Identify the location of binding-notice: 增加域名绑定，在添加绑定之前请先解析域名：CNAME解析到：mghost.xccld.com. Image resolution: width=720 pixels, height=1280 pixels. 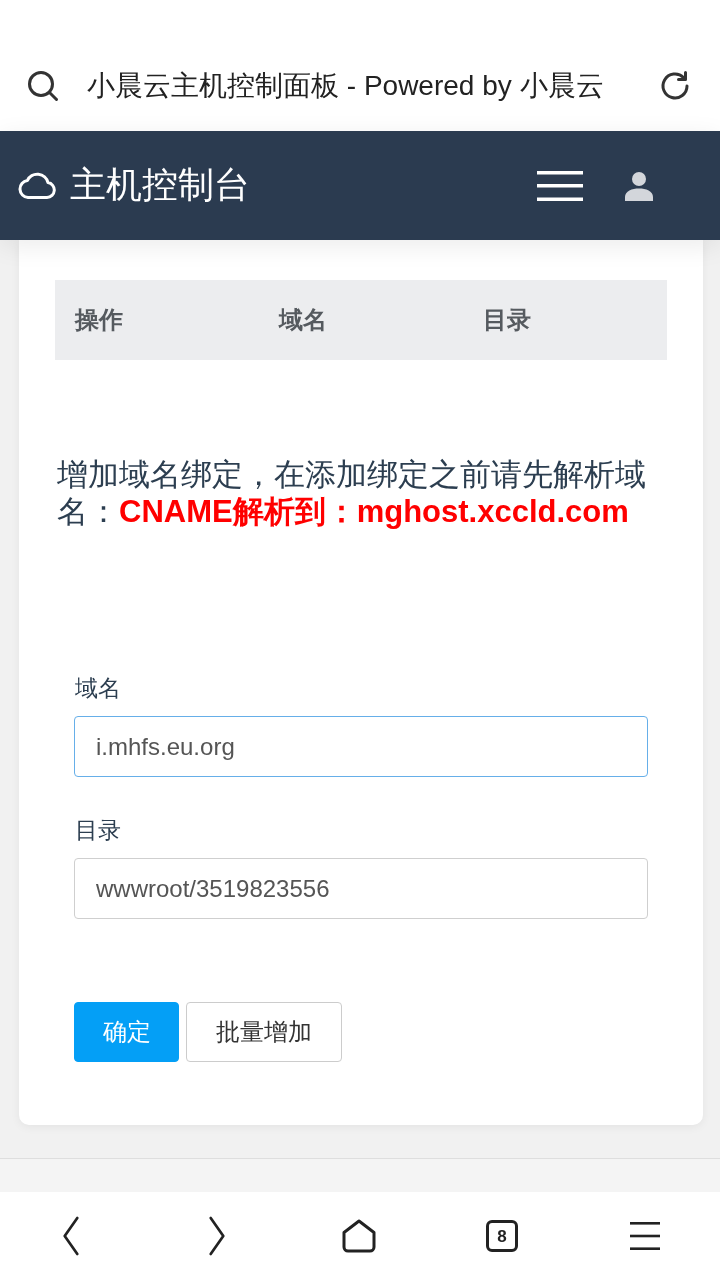
(352, 493).